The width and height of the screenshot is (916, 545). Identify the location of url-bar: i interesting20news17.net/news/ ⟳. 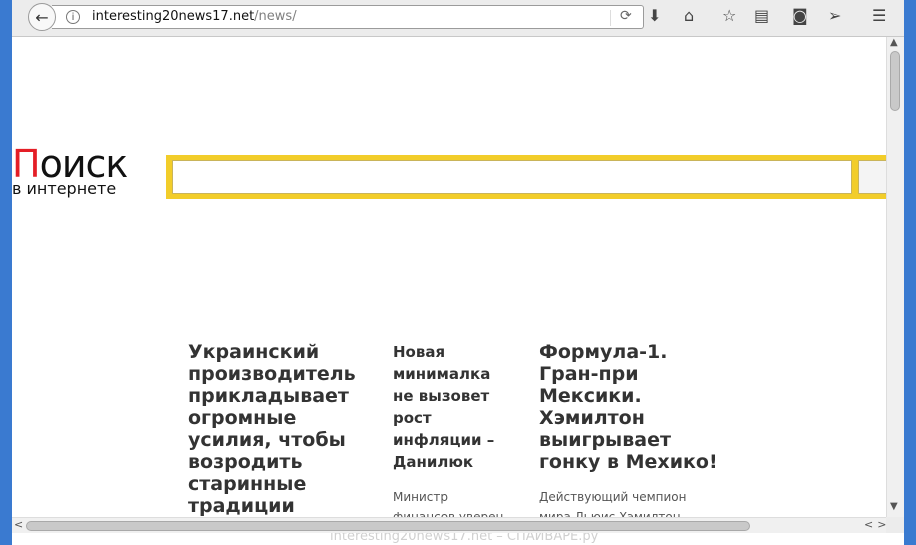
(348, 17).